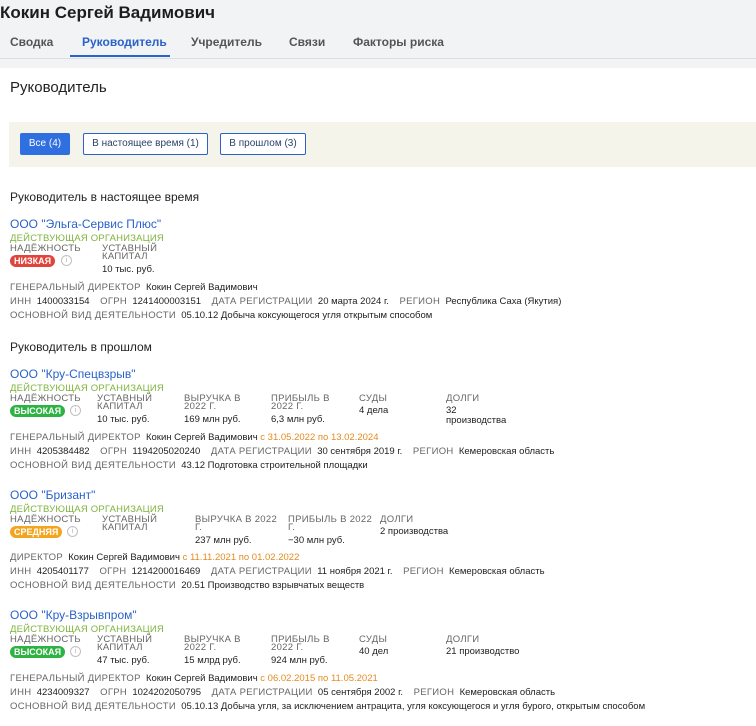 This screenshot has width=756, height=726. I want to click on capital-value: 10 тыс. руб., so click(128, 269).